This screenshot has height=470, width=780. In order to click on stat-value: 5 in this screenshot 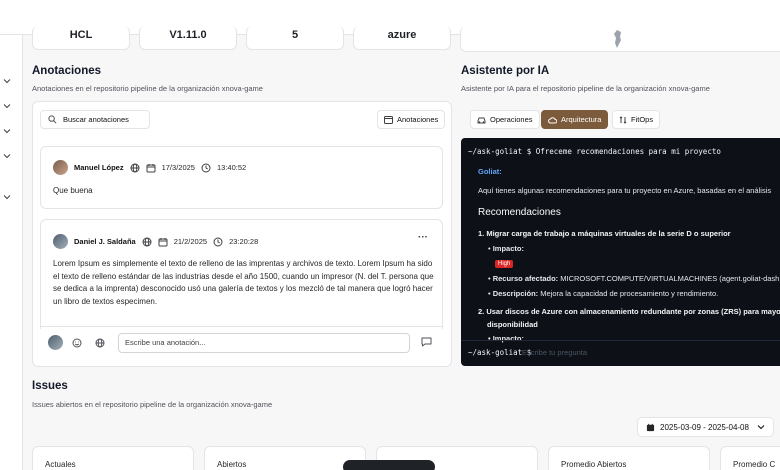, I will do `click(295, 35)`.